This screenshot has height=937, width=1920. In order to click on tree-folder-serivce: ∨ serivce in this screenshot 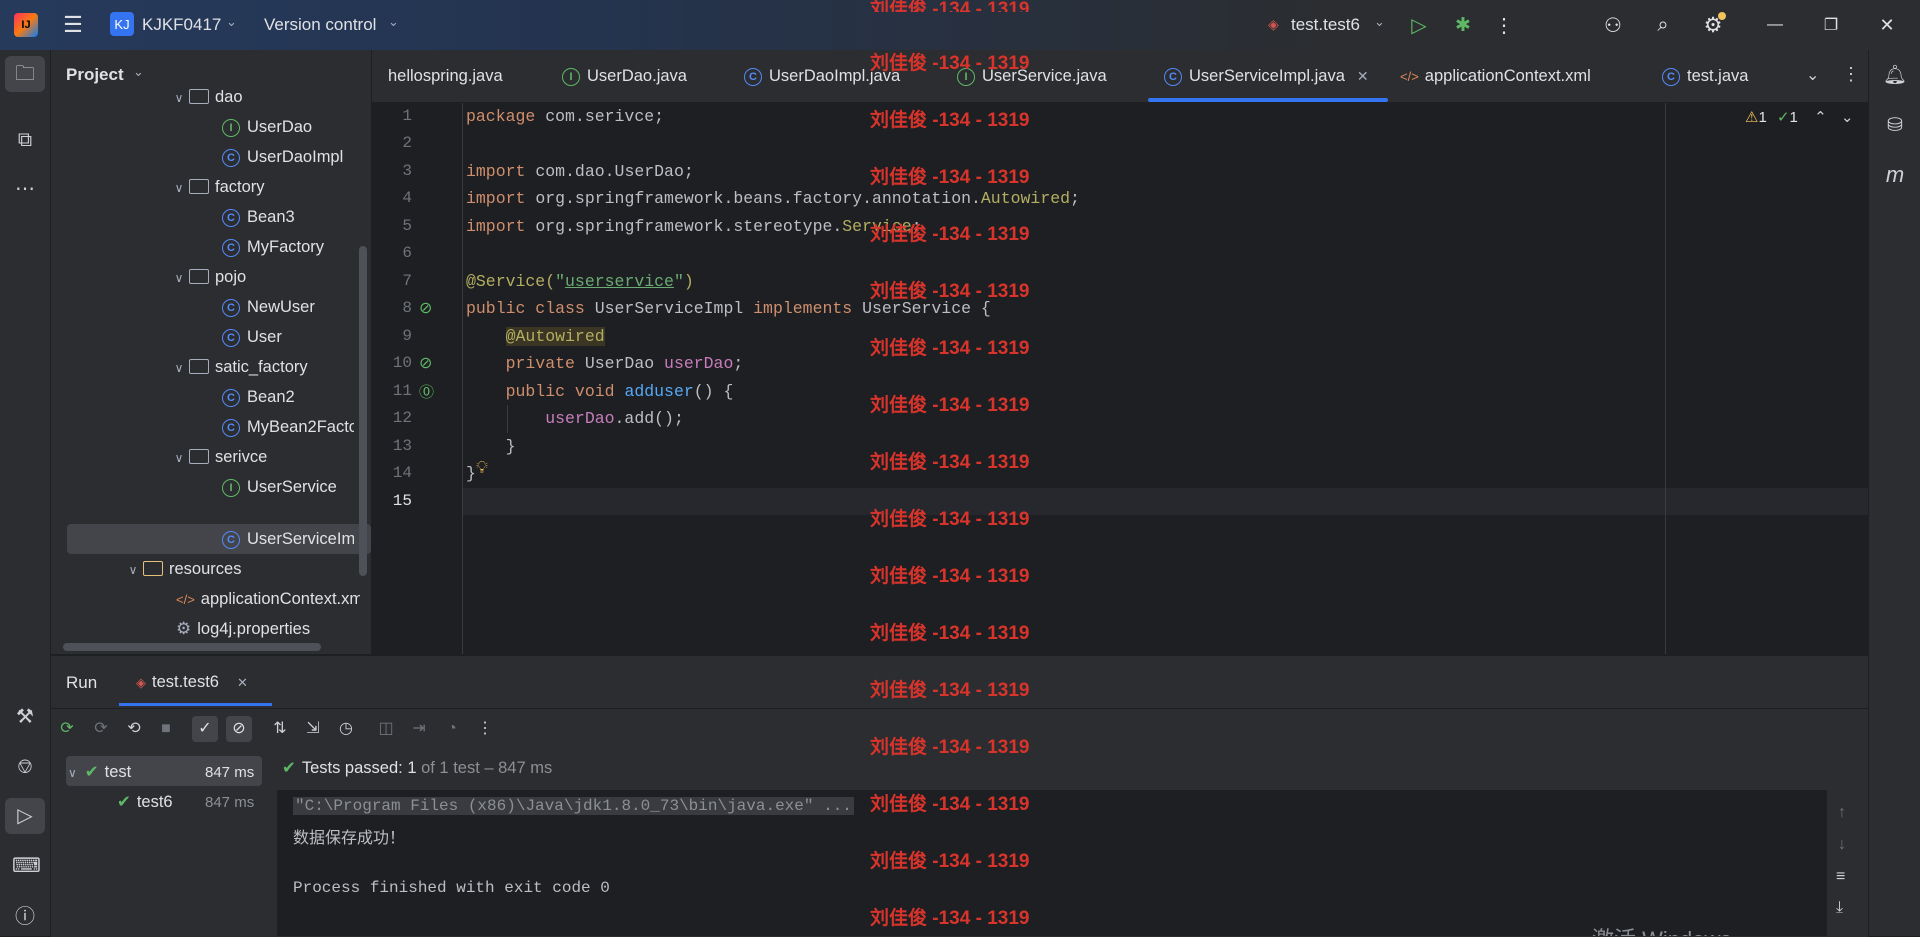, I will do `click(218, 457)`.